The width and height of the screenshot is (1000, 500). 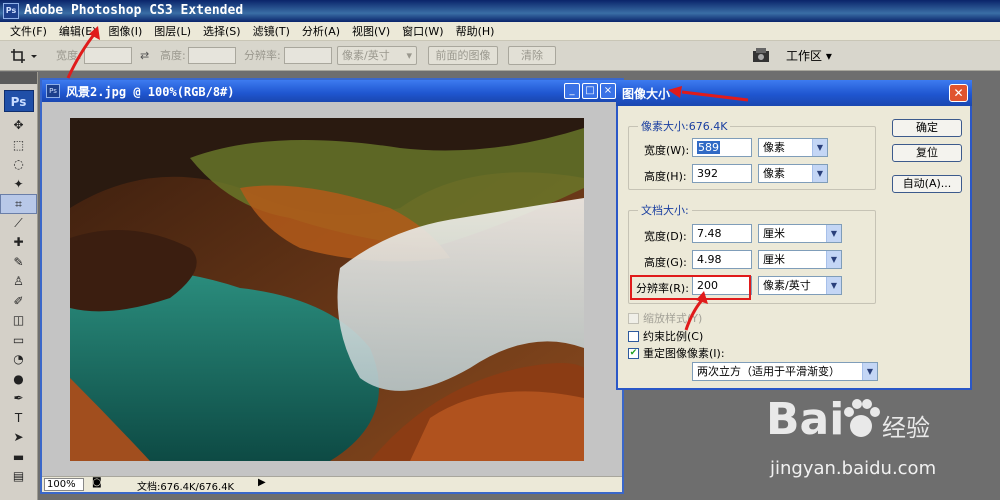 I want to click on photoshop-badge-icon: Ps, so click(x=18, y=101).